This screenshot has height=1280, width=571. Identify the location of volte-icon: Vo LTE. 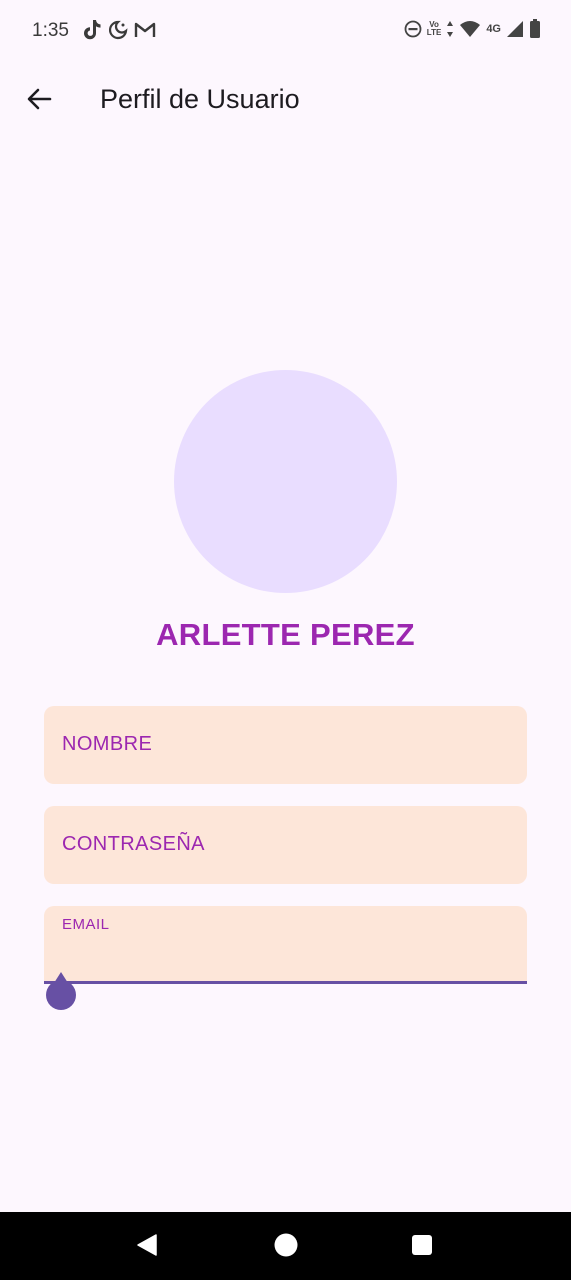
(434, 28).